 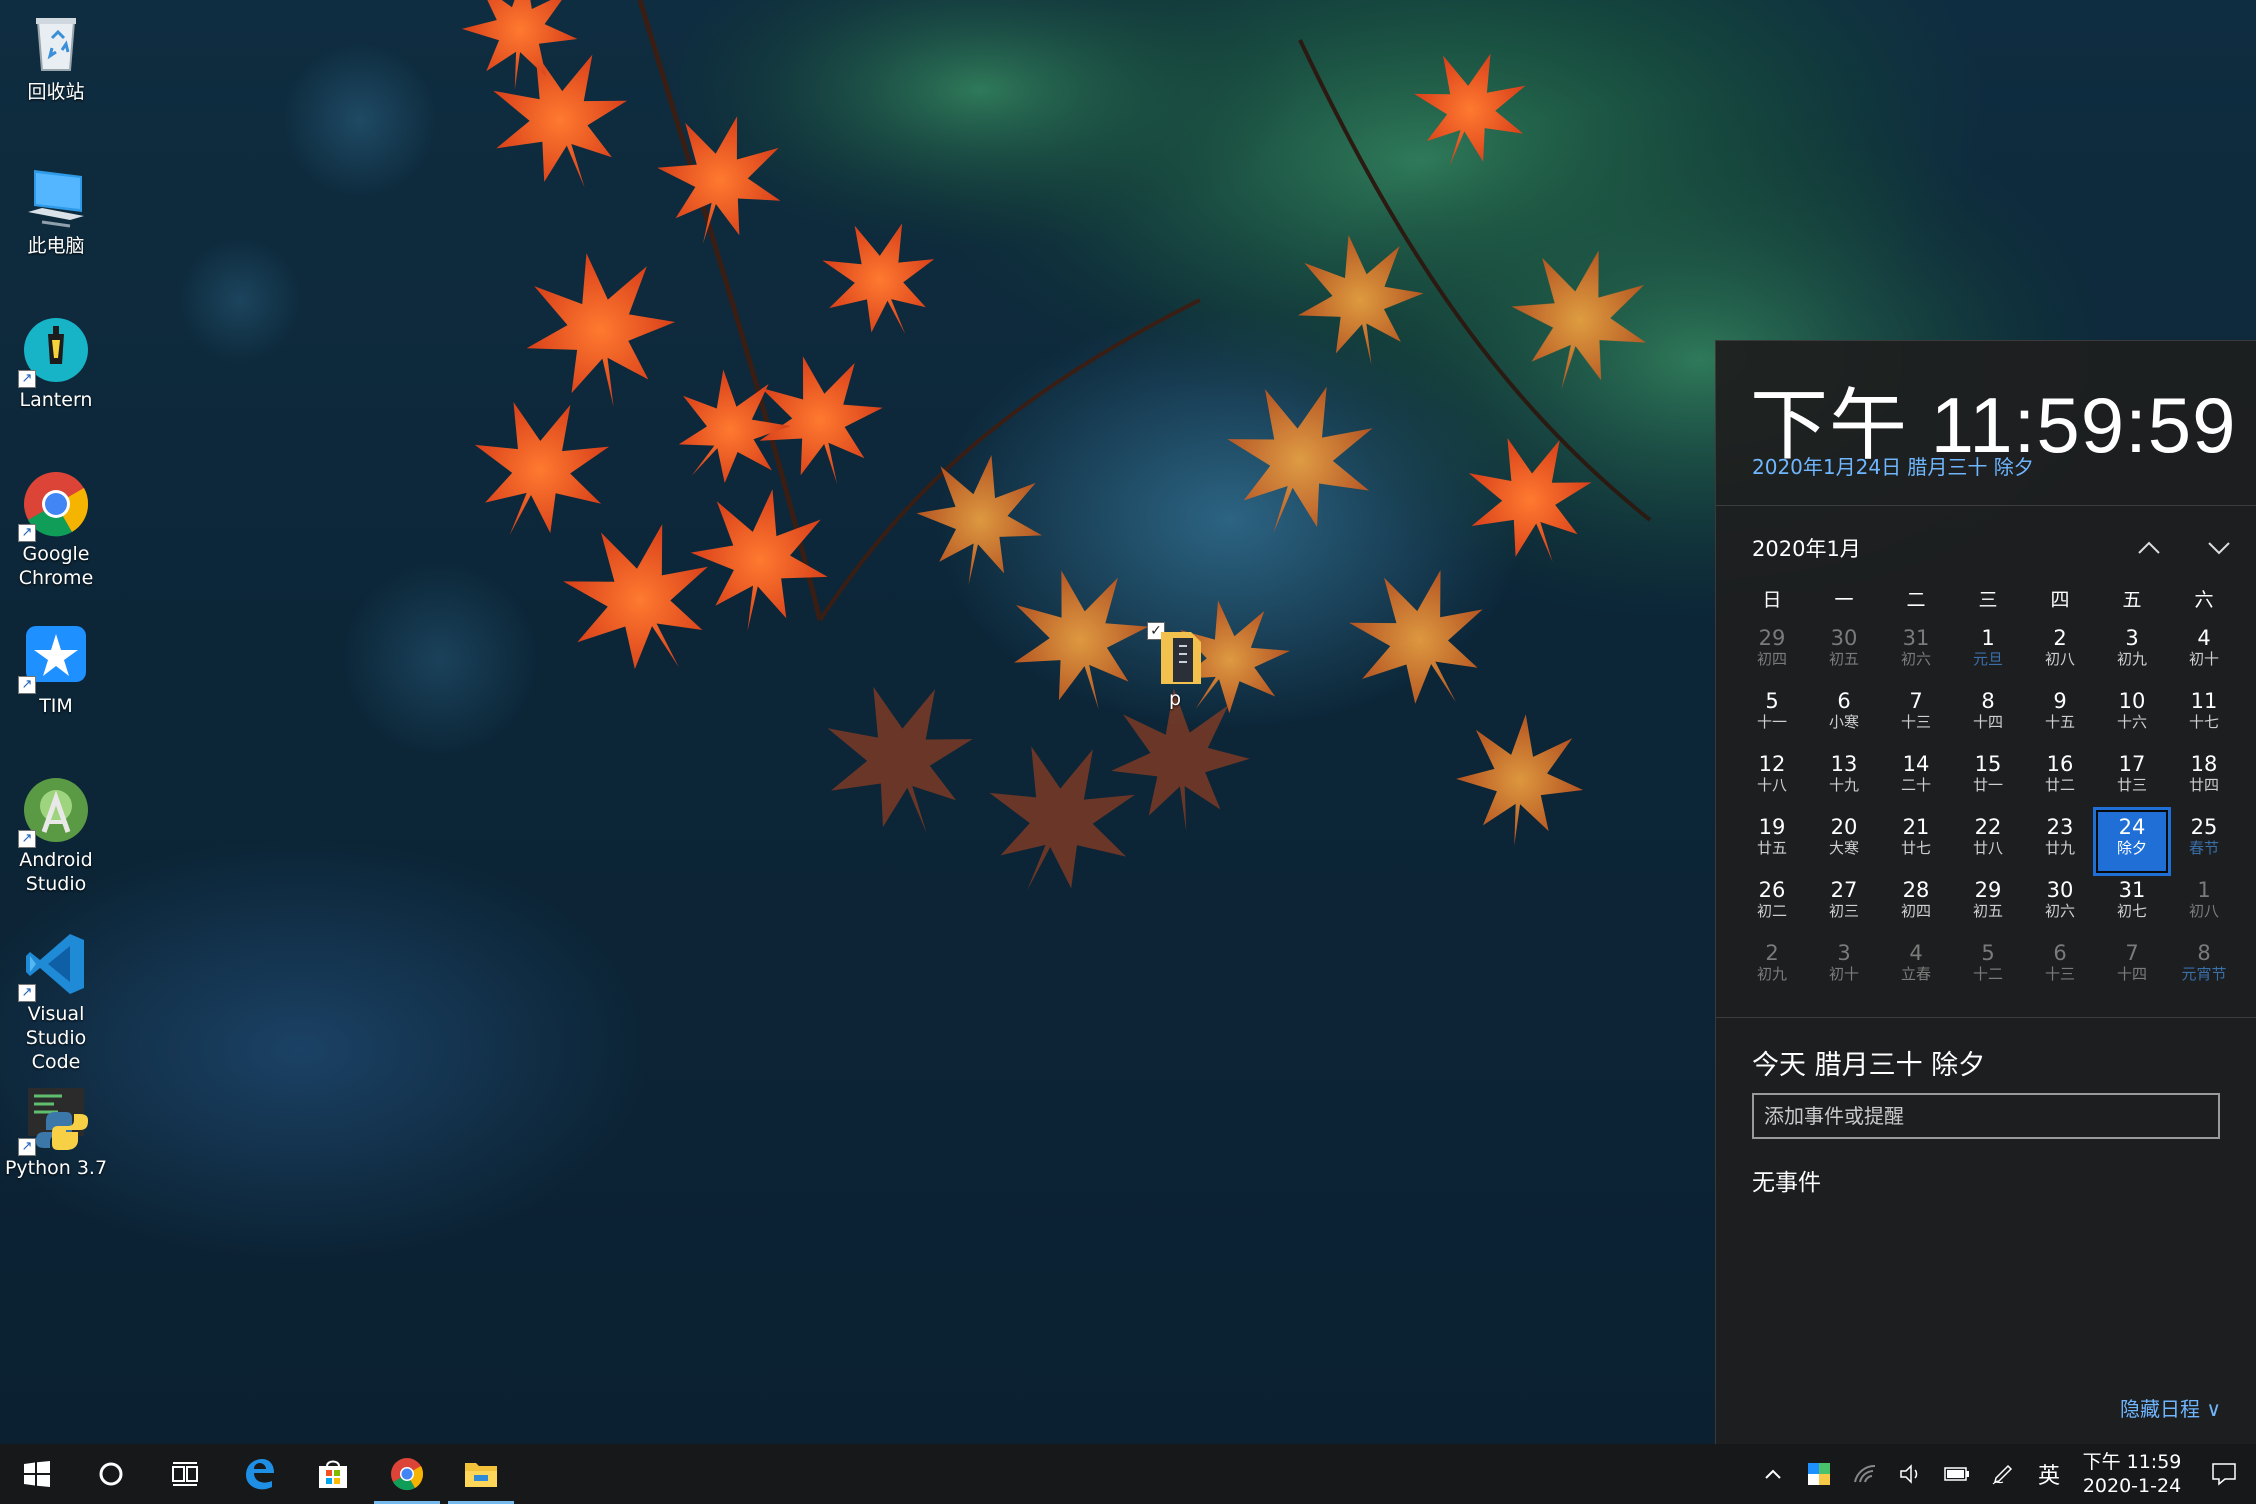 What do you see at coordinates (2204, 652) in the screenshot?
I see `calendar-day: 4 初十` at bounding box center [2204, 652].